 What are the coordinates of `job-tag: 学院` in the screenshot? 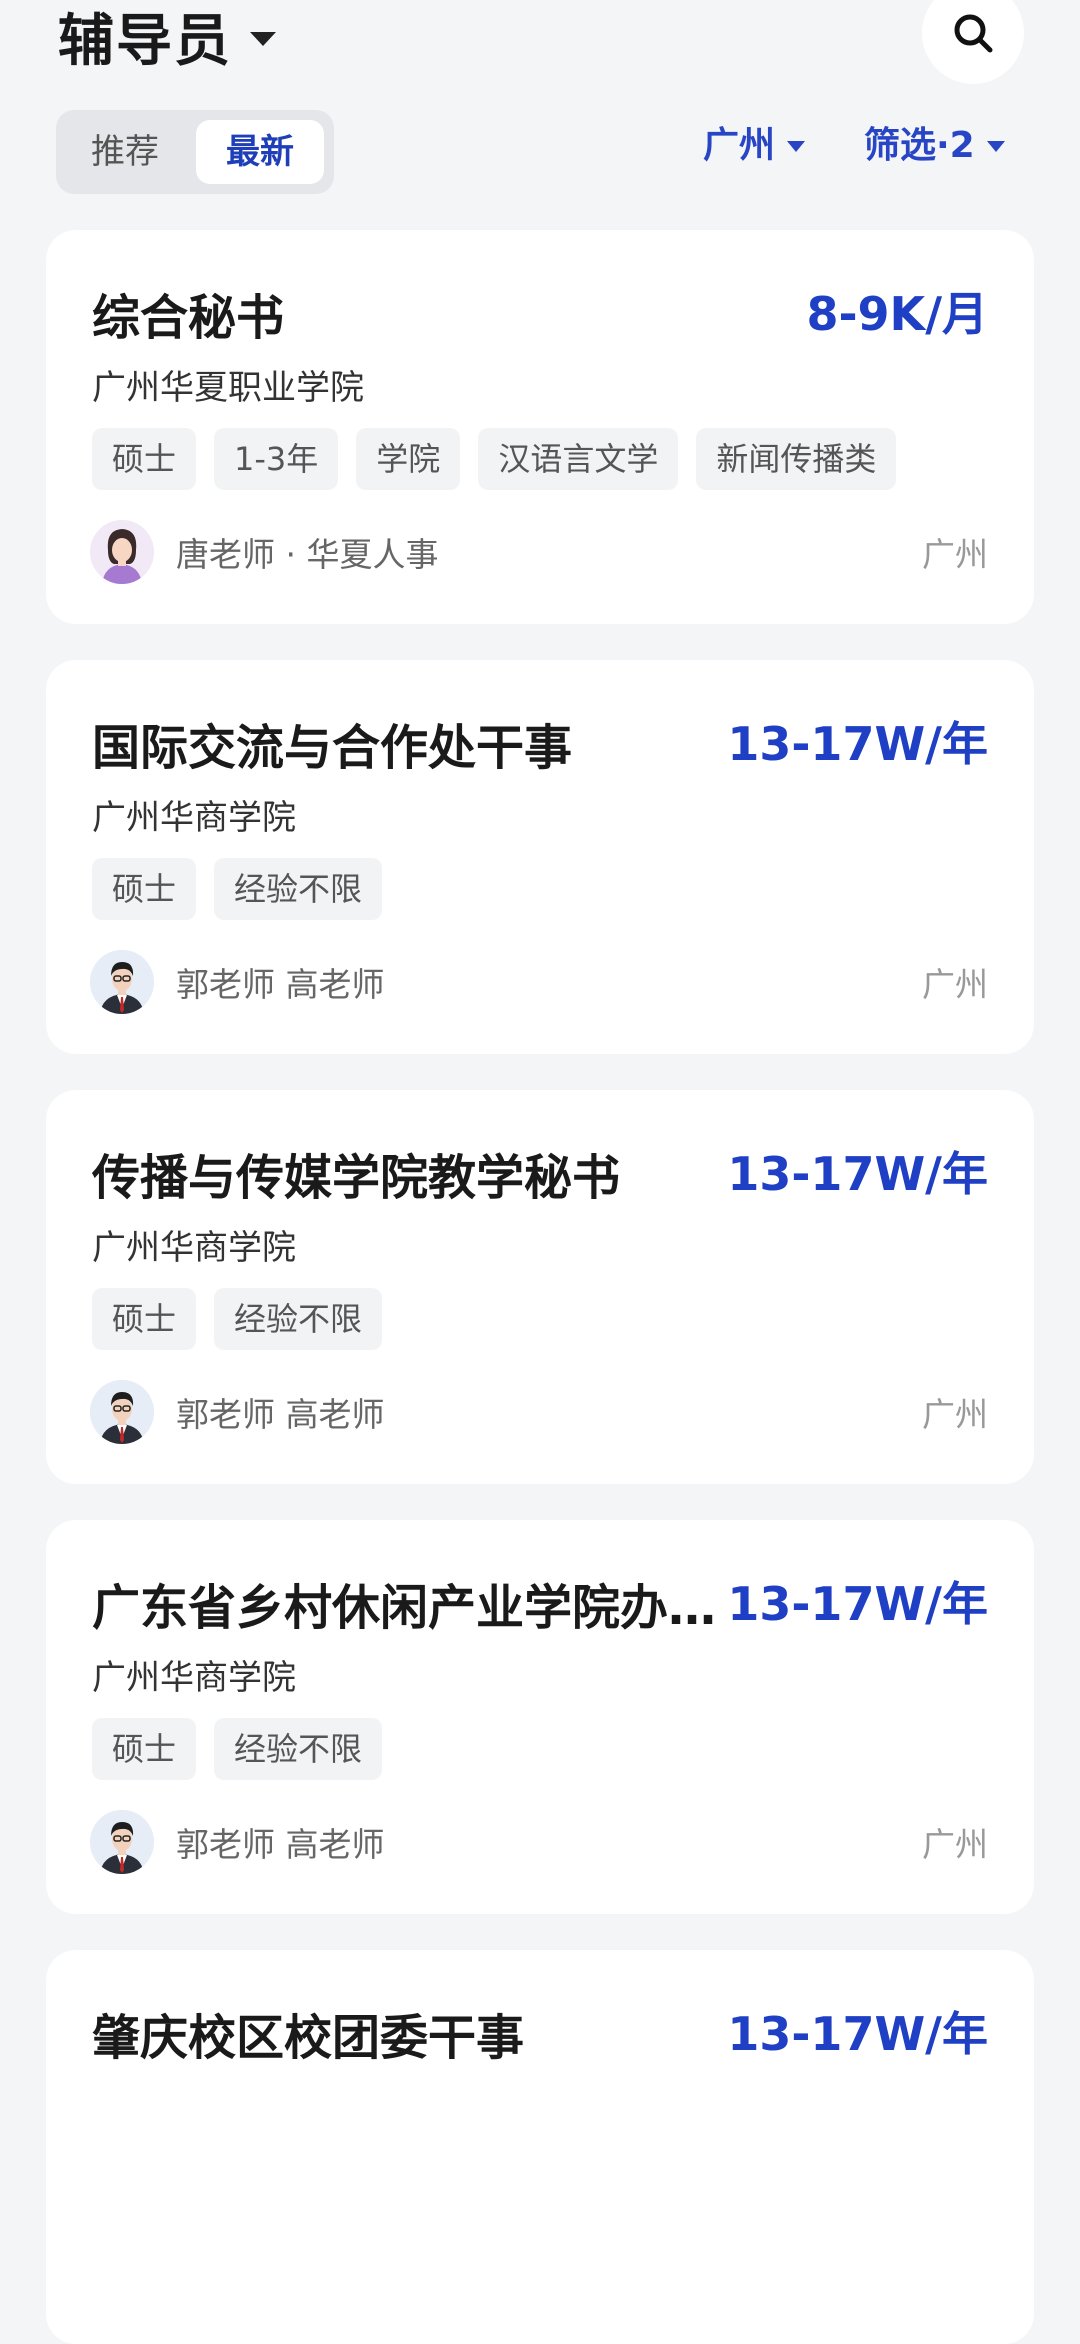 It's located at (408, 459).